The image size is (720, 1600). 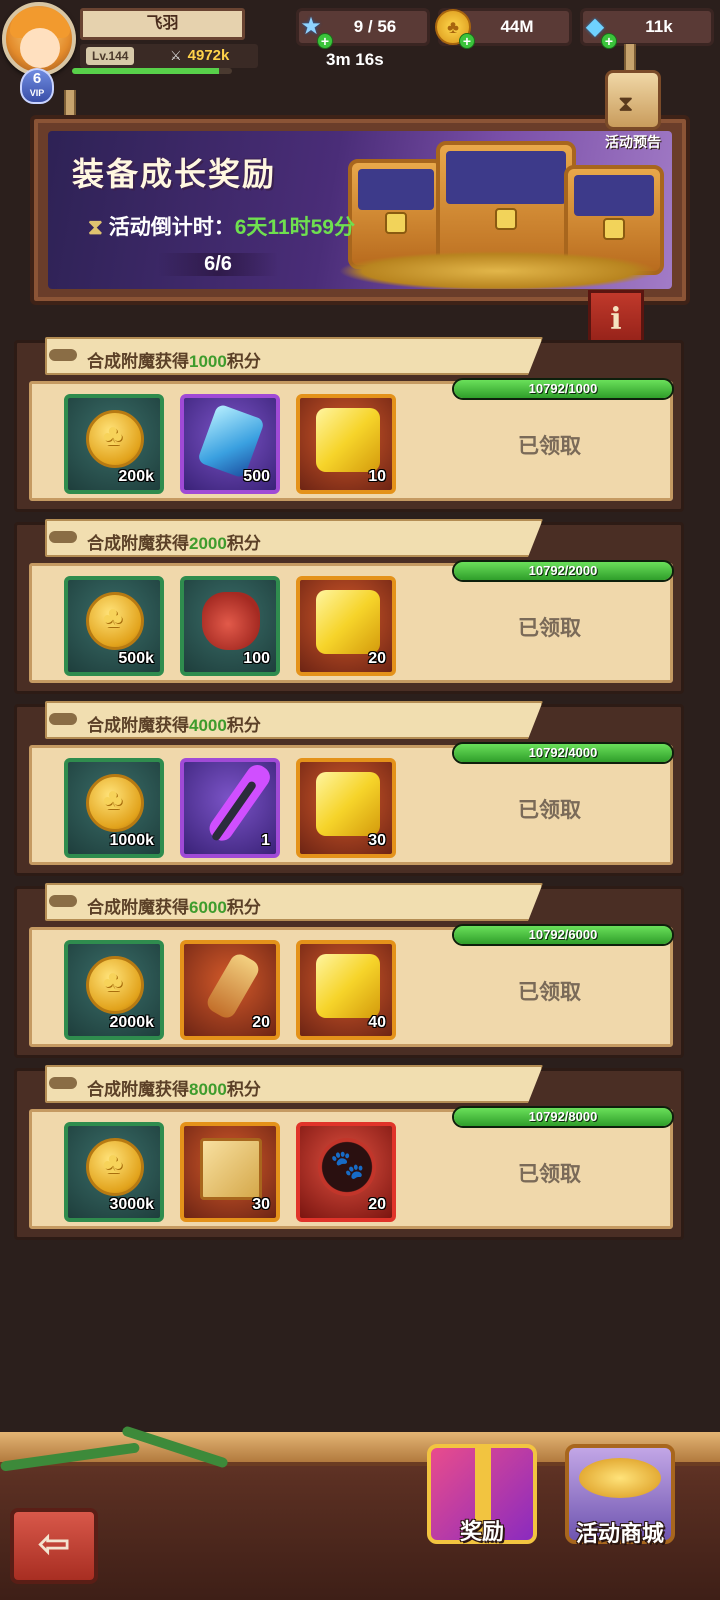 I want to click on reward-body: 500k 100 20 10792/2000 已领取, so click(x=351, y=621).